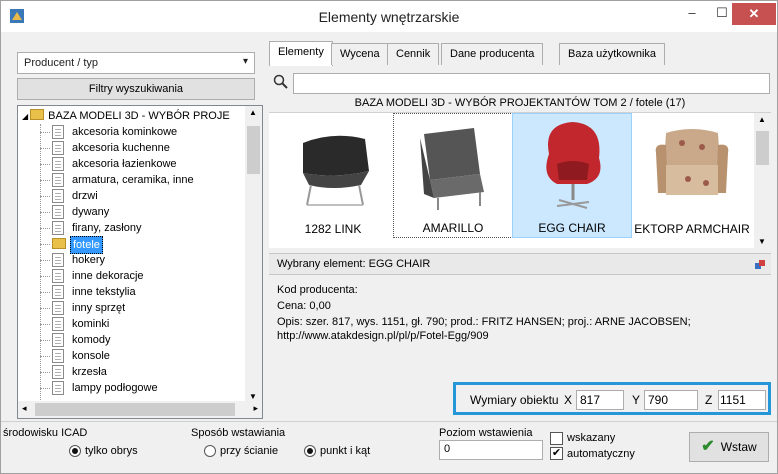 The width and height of the screenshot is (778, 474). I want to click on search-icon, so click(280, 81).